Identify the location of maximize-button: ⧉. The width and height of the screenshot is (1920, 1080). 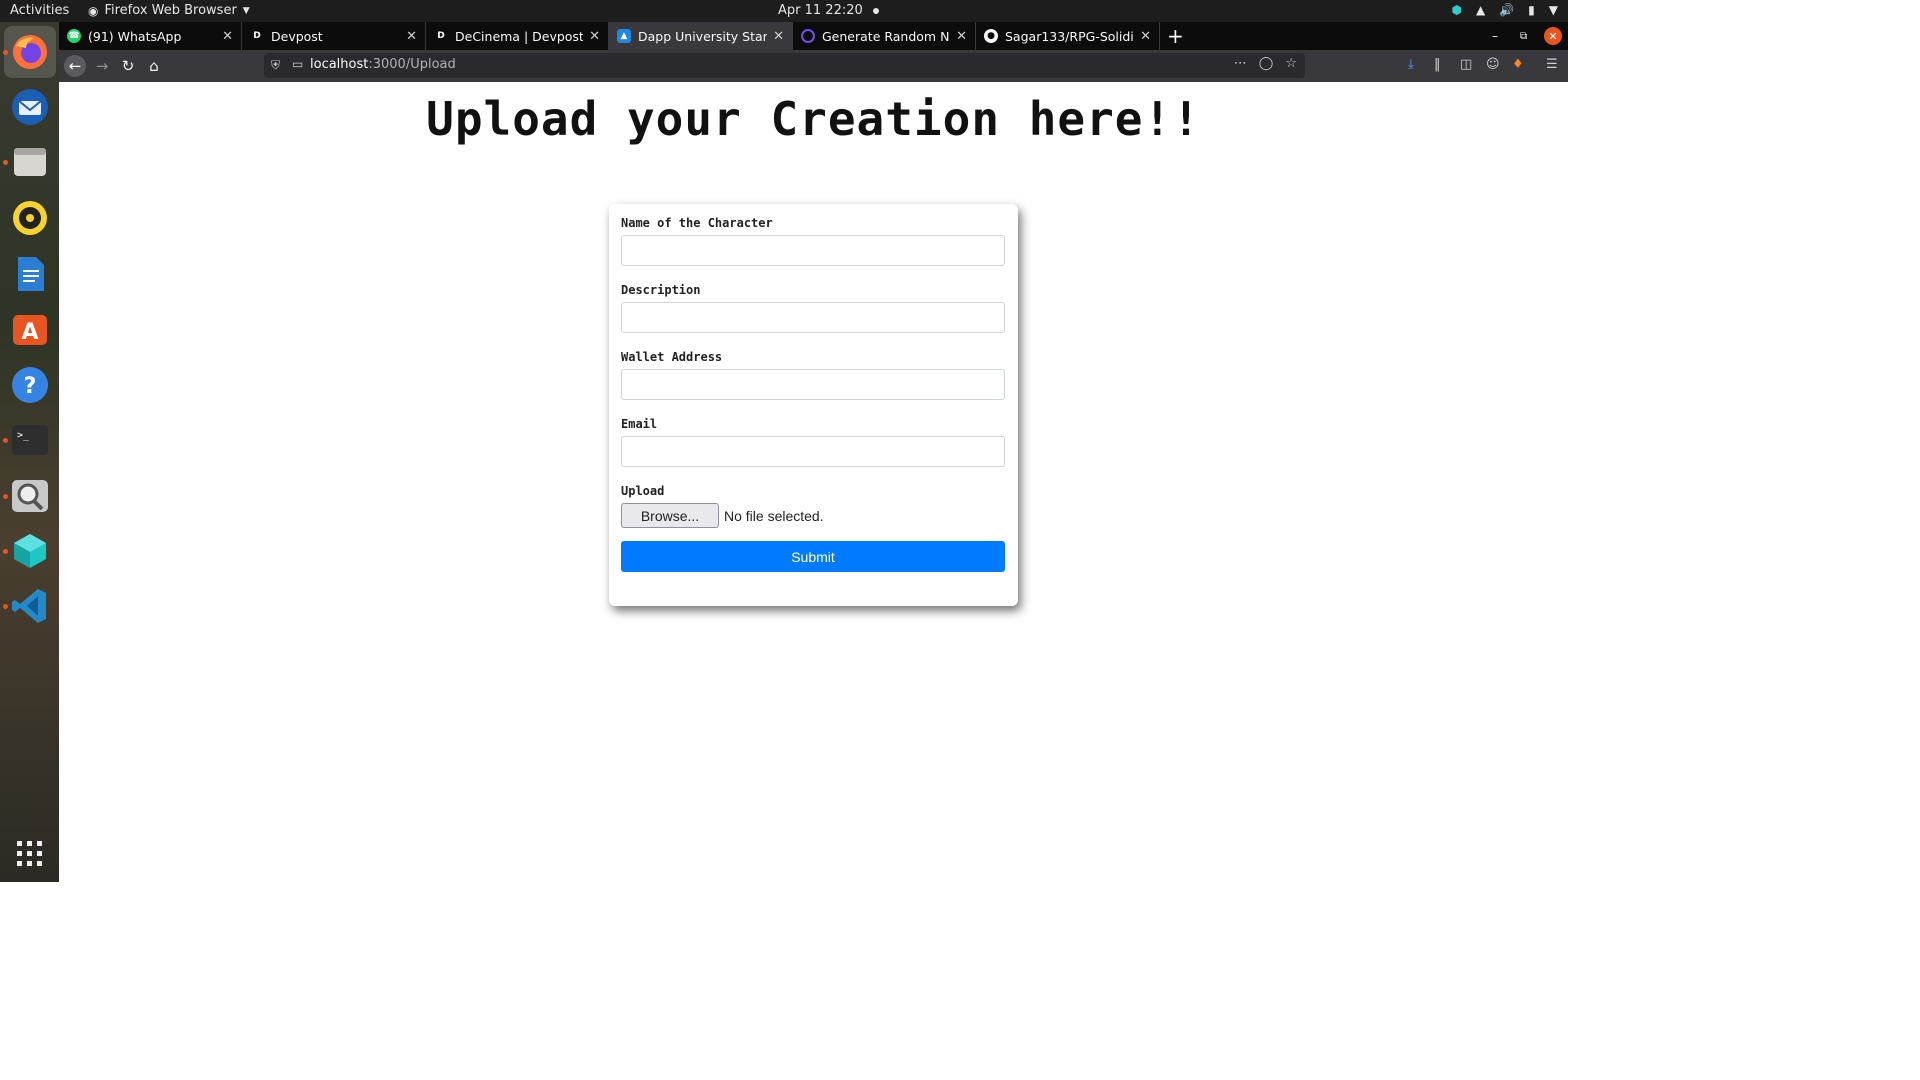
(1523, 36).